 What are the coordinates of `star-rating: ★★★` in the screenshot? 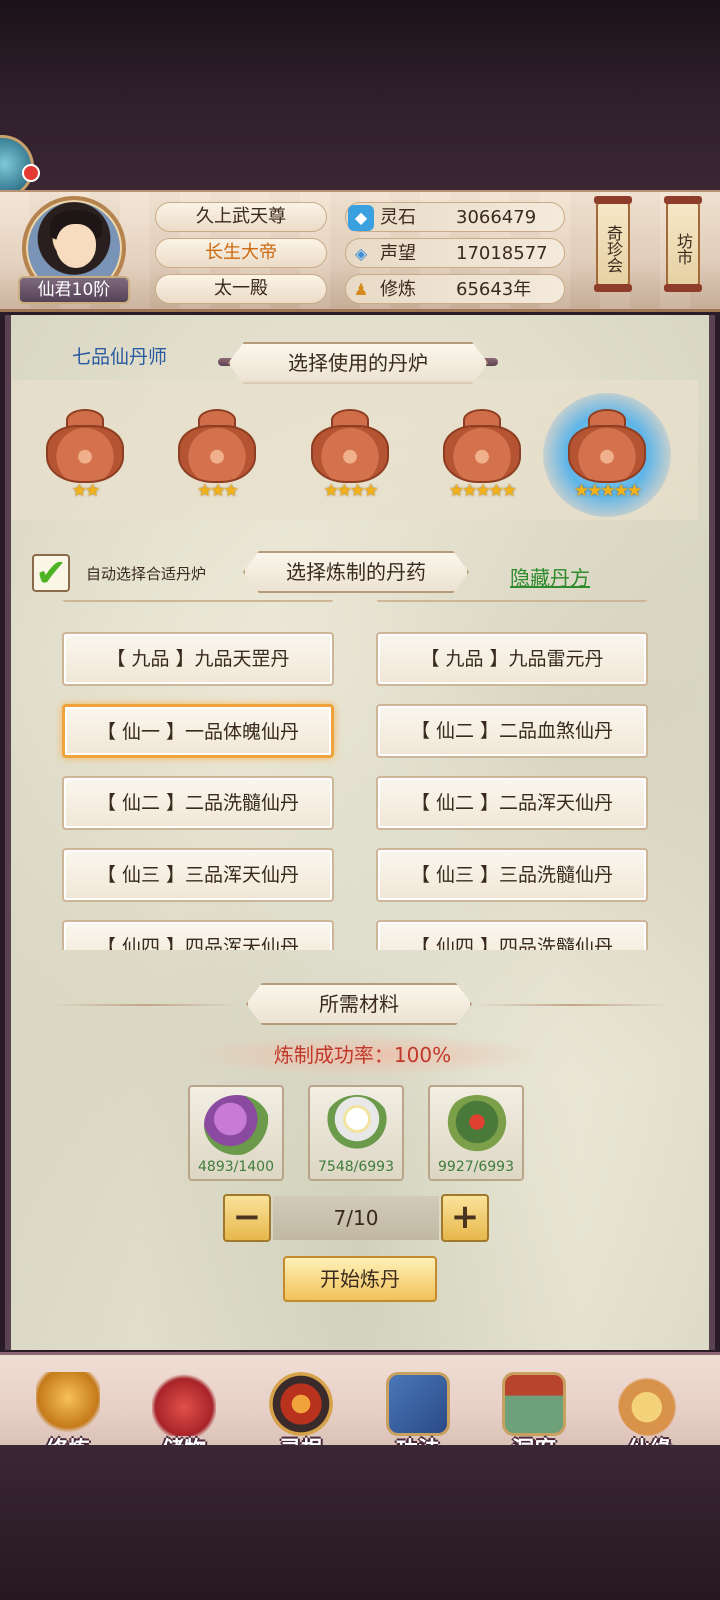 It's located at (218, 491).